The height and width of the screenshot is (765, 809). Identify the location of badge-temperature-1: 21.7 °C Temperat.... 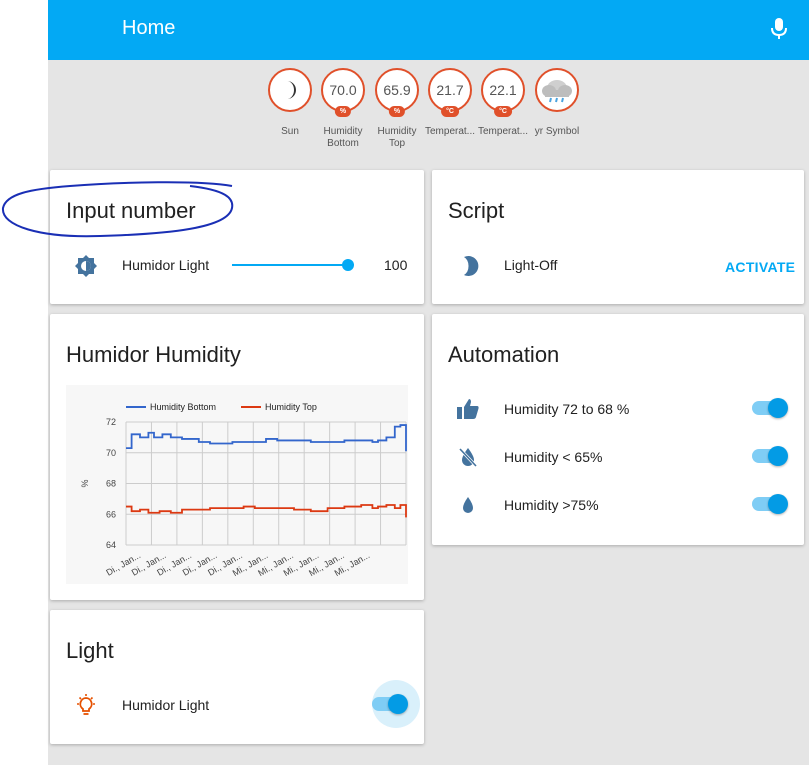
(450, 103).